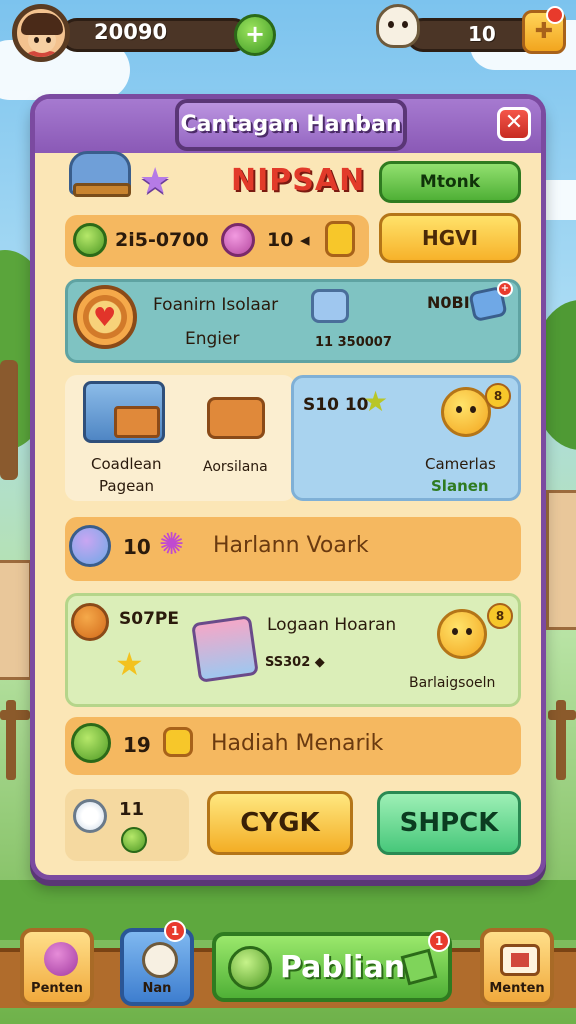 The image size is (576, 1024). Describe the element at coordinates (482, 34) in the screenshot. I see `gem-count: 10` at that location.